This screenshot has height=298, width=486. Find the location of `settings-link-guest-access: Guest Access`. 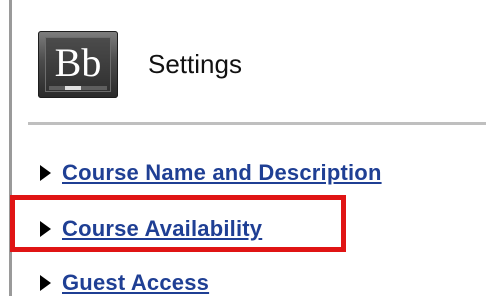

settings-link-guest-access: Guest Access is located at coordinates (124, 283).